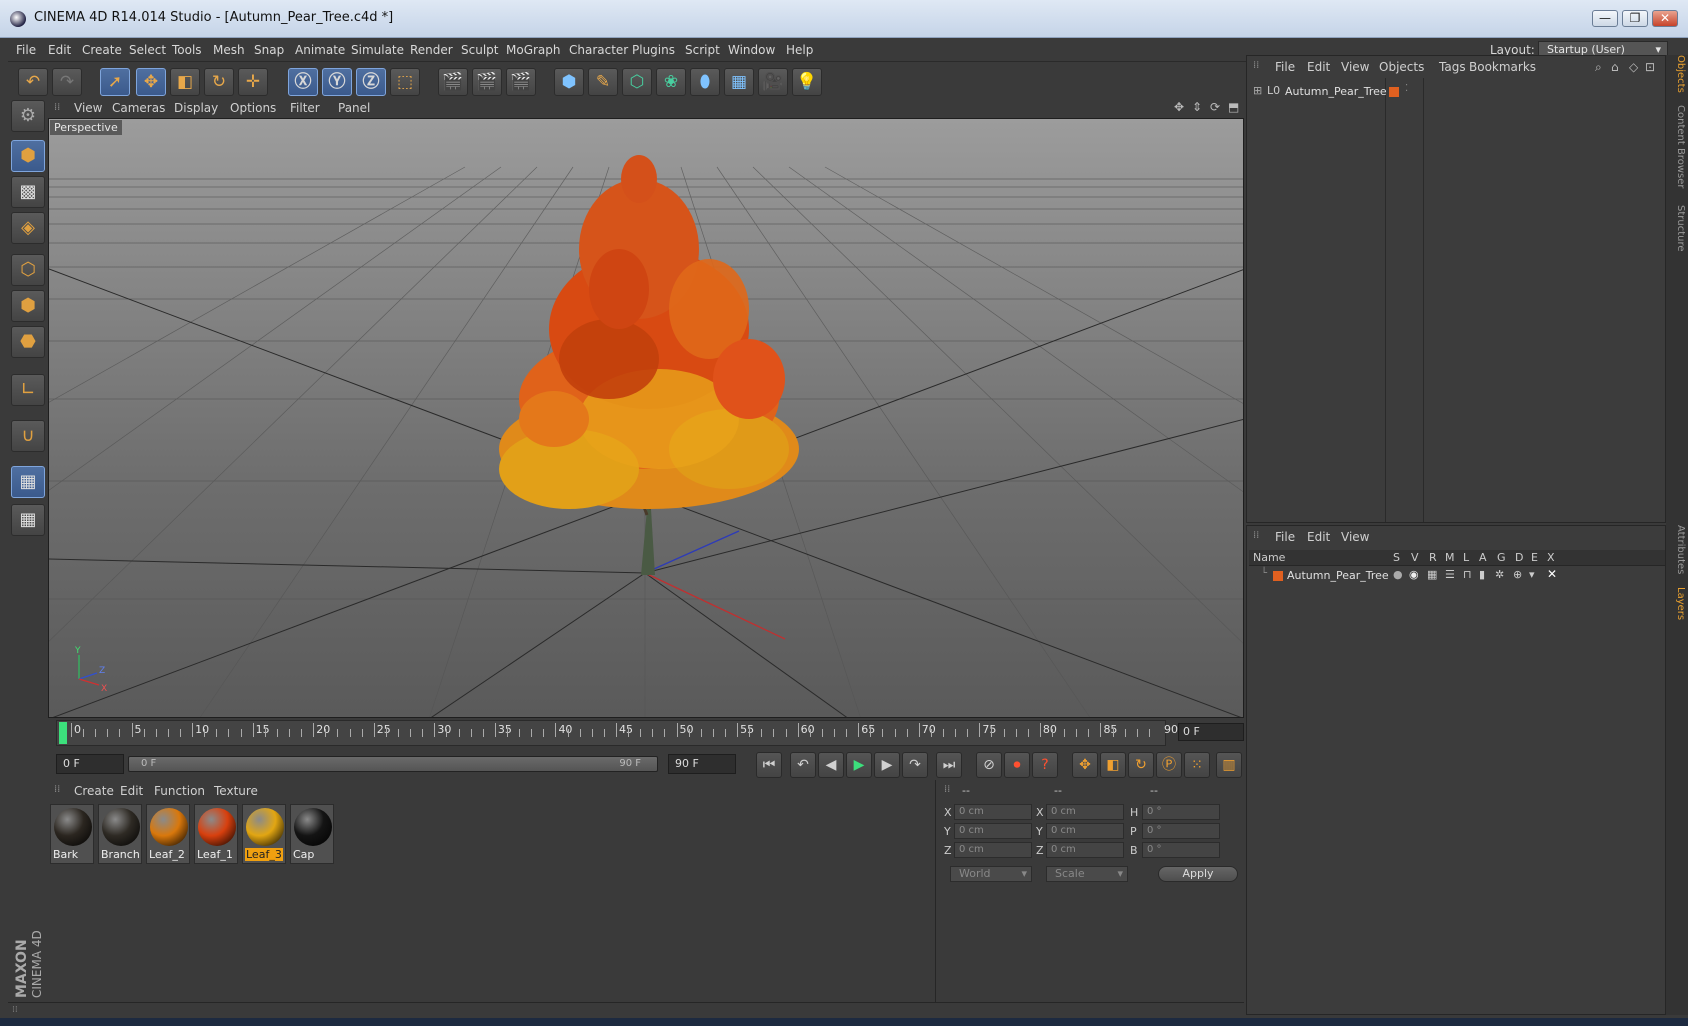 The height and width of the screenshot is (1026, 1688). What do you see at coordinates (1635, 18) in the screenshot?
I see `restore-button: ❐` at bounding box center [1635, 18].